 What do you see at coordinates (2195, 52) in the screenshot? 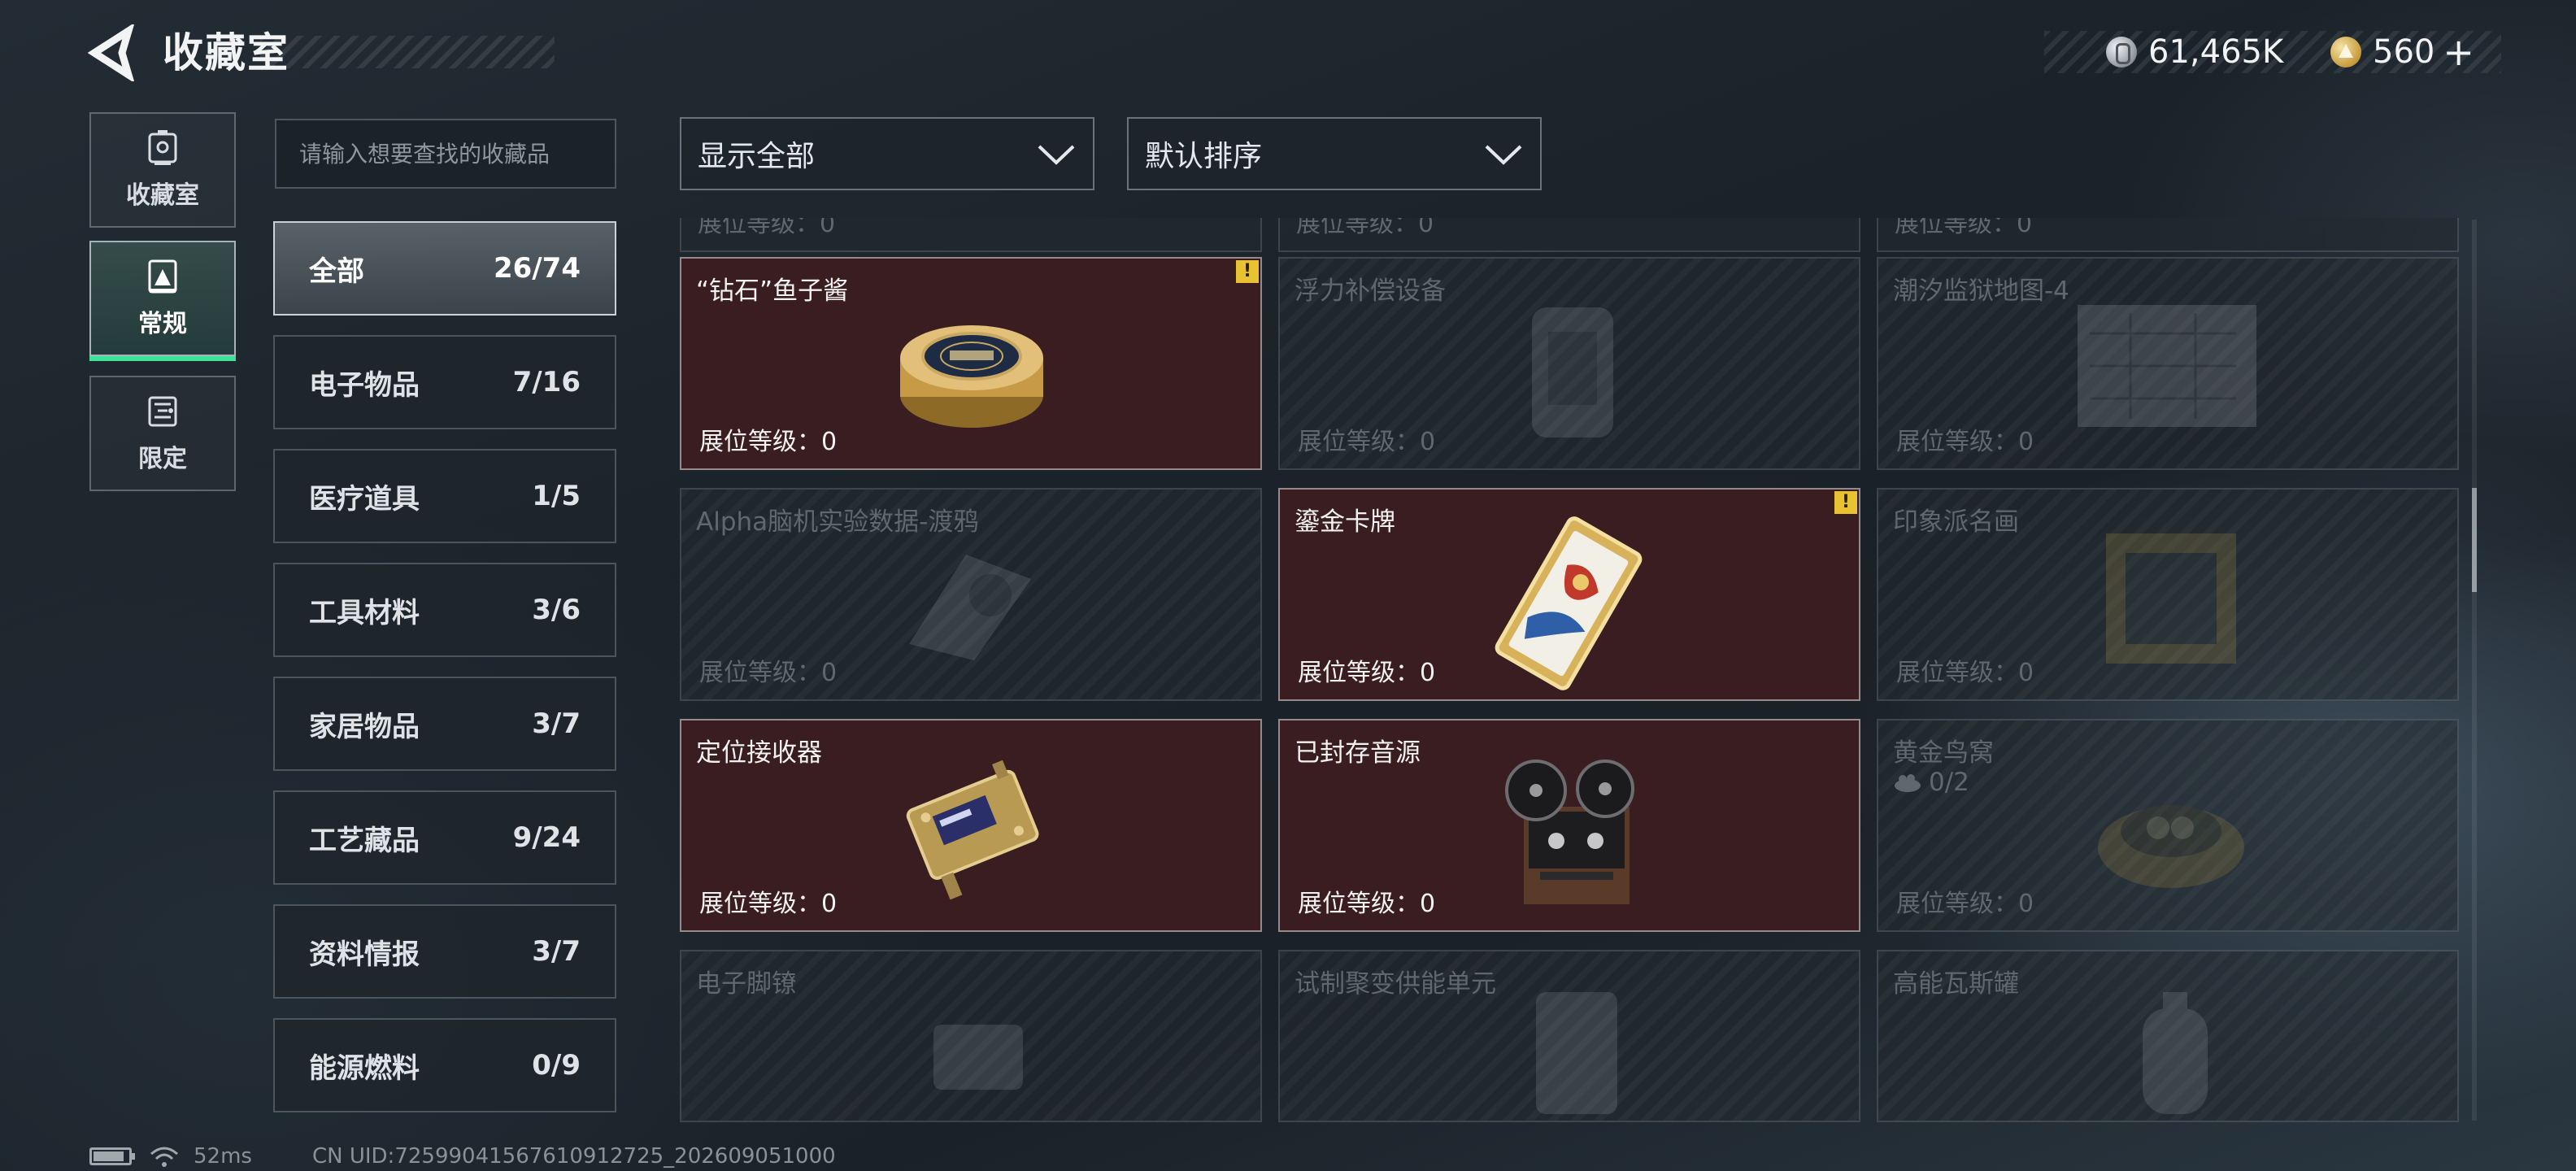
I see `silver-currency: 61,465K` at bounding box center [2195, 52].